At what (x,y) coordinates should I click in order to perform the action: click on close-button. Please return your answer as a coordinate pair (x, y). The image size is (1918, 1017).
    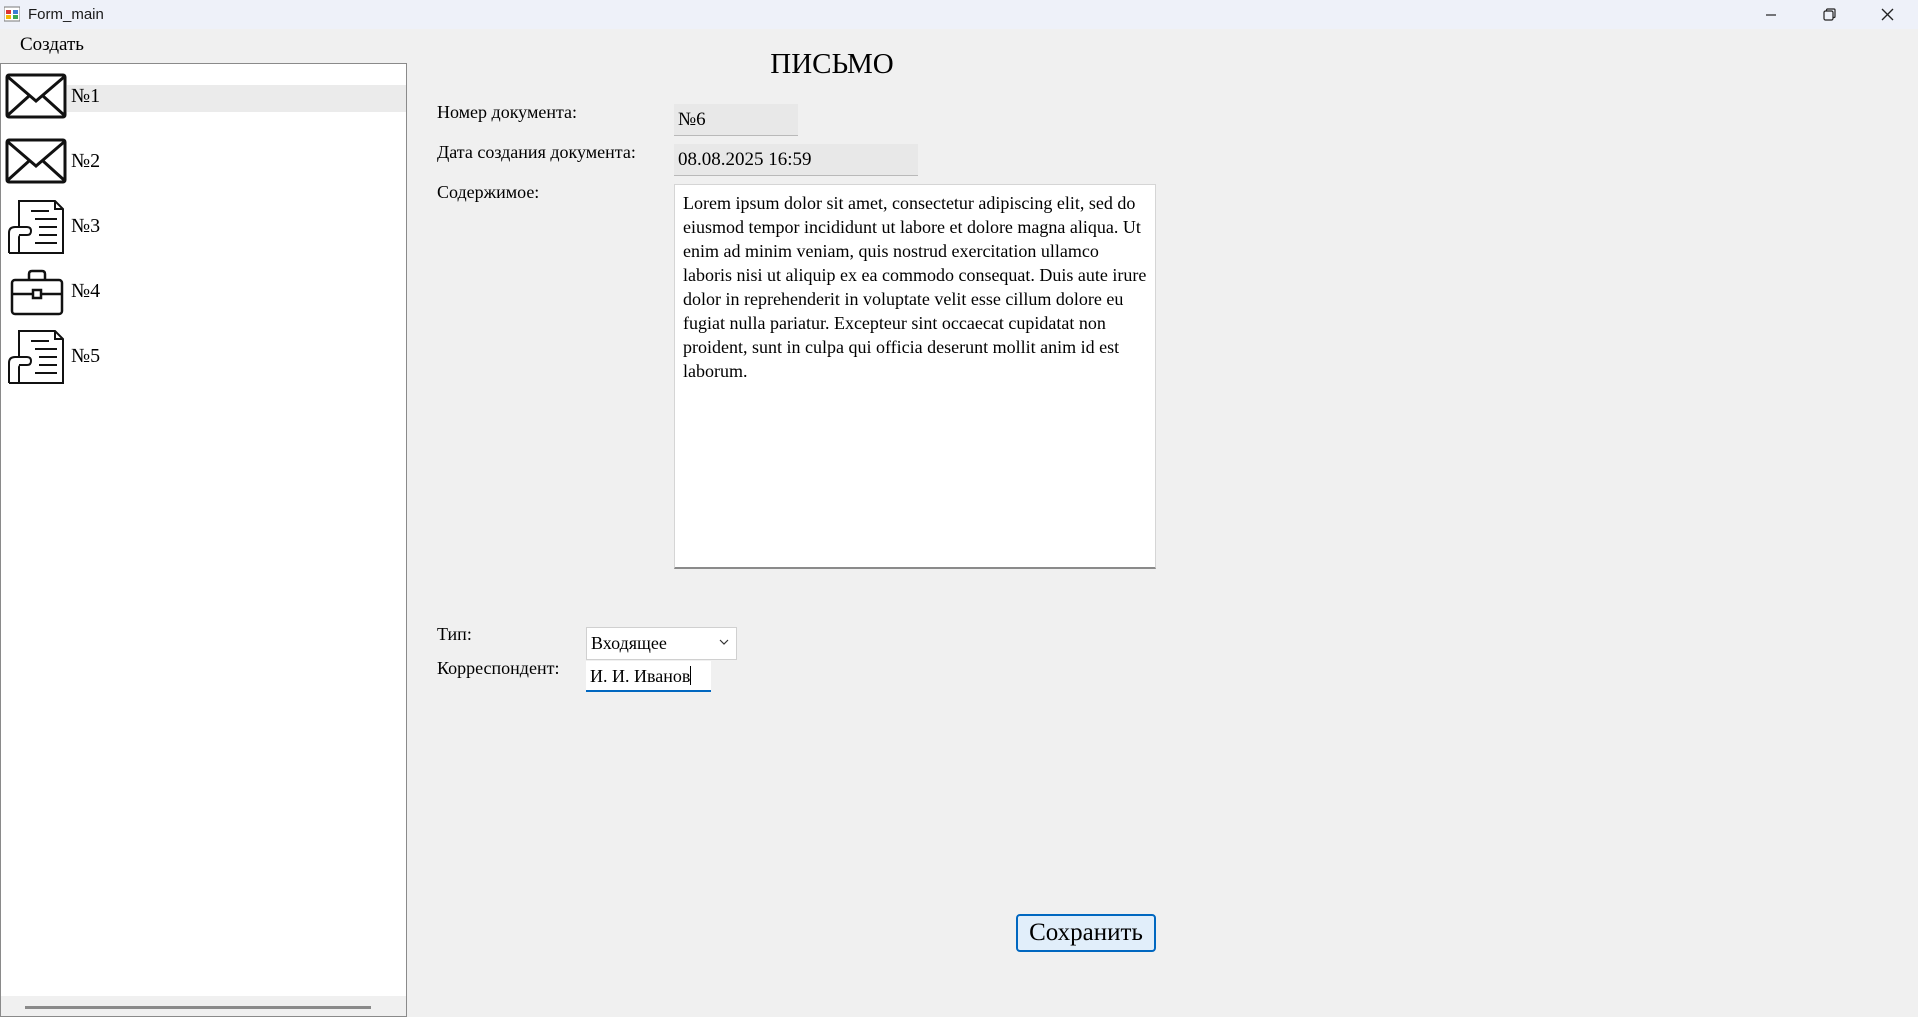
    Looking at the image, I should click on (1887, 14).